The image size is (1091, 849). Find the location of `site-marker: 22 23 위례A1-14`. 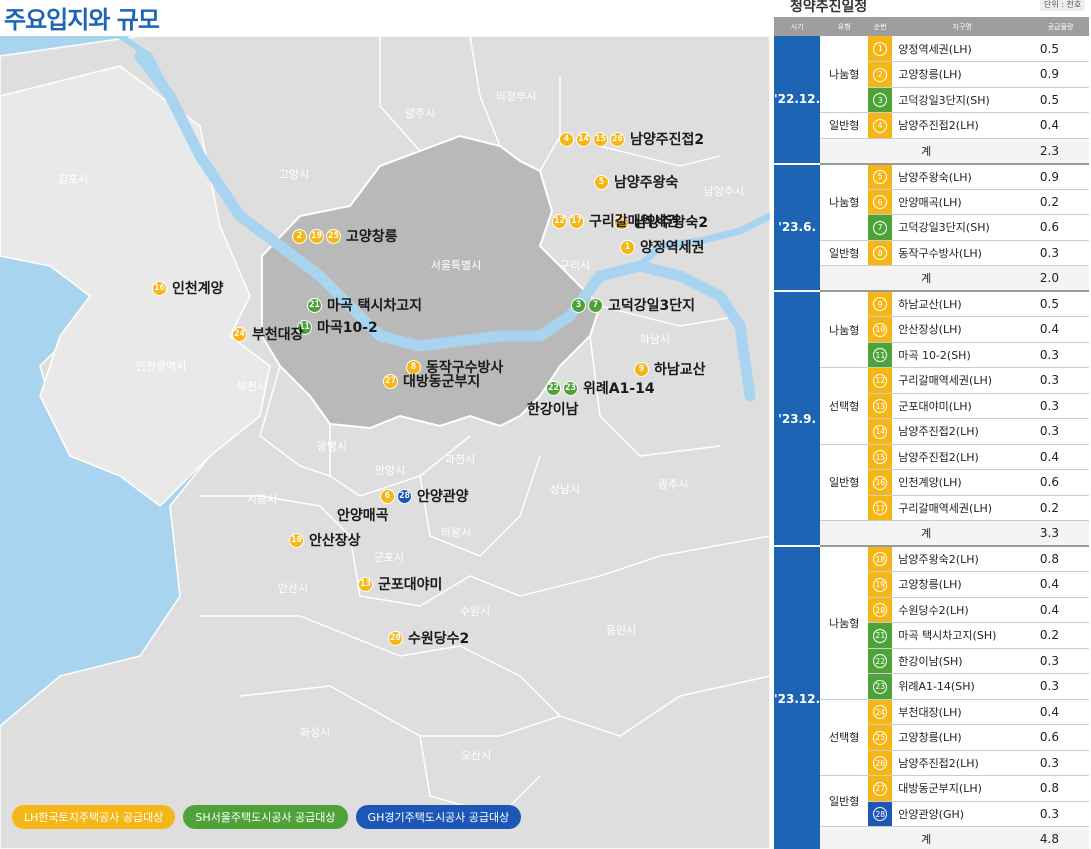

site-marker: 22 23 위례A1-14 is located at coordinates (600, 388).